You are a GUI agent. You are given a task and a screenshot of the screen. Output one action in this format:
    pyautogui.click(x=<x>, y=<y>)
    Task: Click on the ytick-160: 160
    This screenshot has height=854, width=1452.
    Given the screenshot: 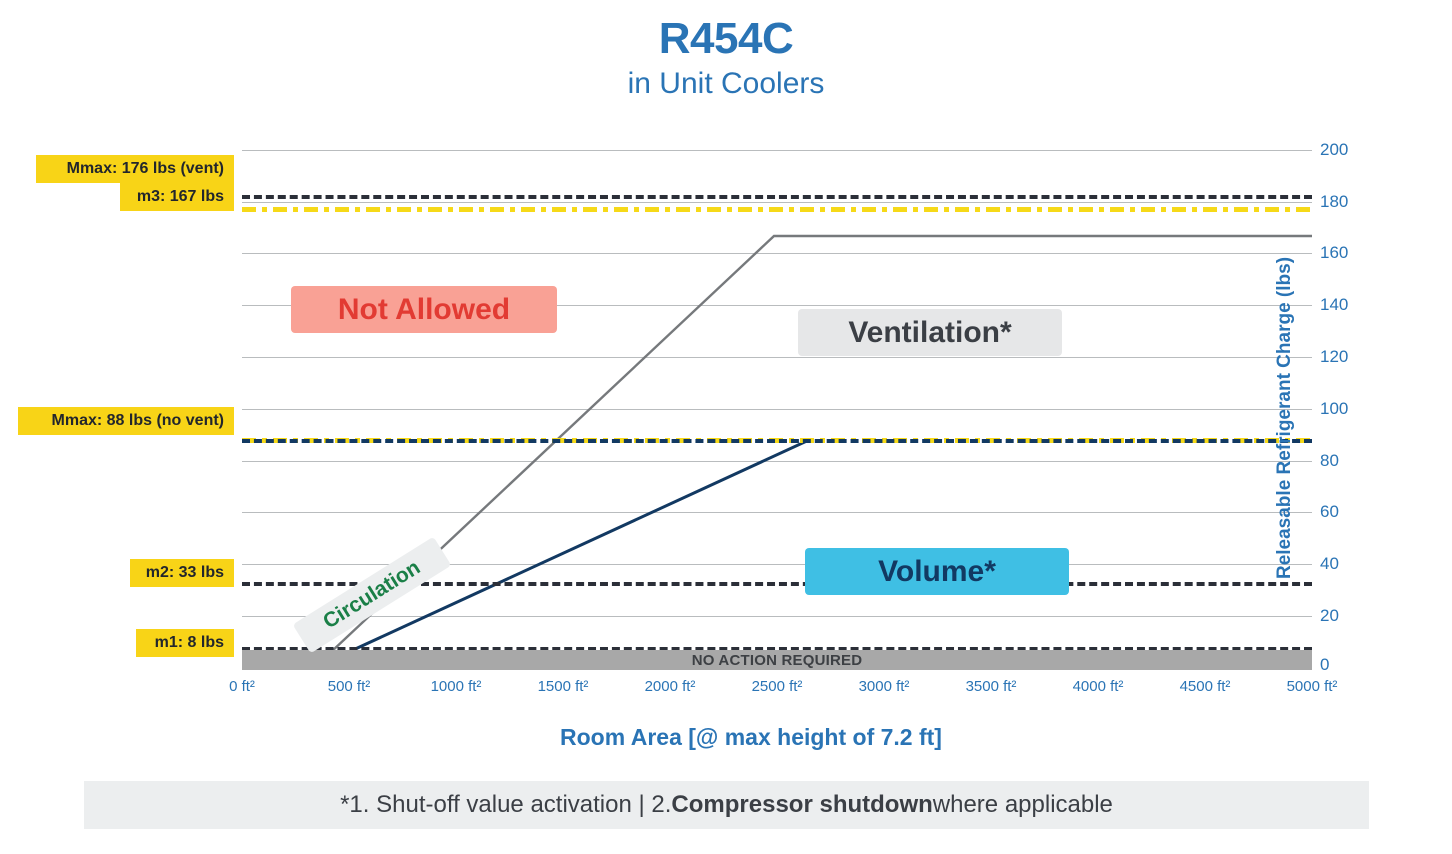 What is the action you would take?
    pyautogui.click(x=1334, y=252)
    